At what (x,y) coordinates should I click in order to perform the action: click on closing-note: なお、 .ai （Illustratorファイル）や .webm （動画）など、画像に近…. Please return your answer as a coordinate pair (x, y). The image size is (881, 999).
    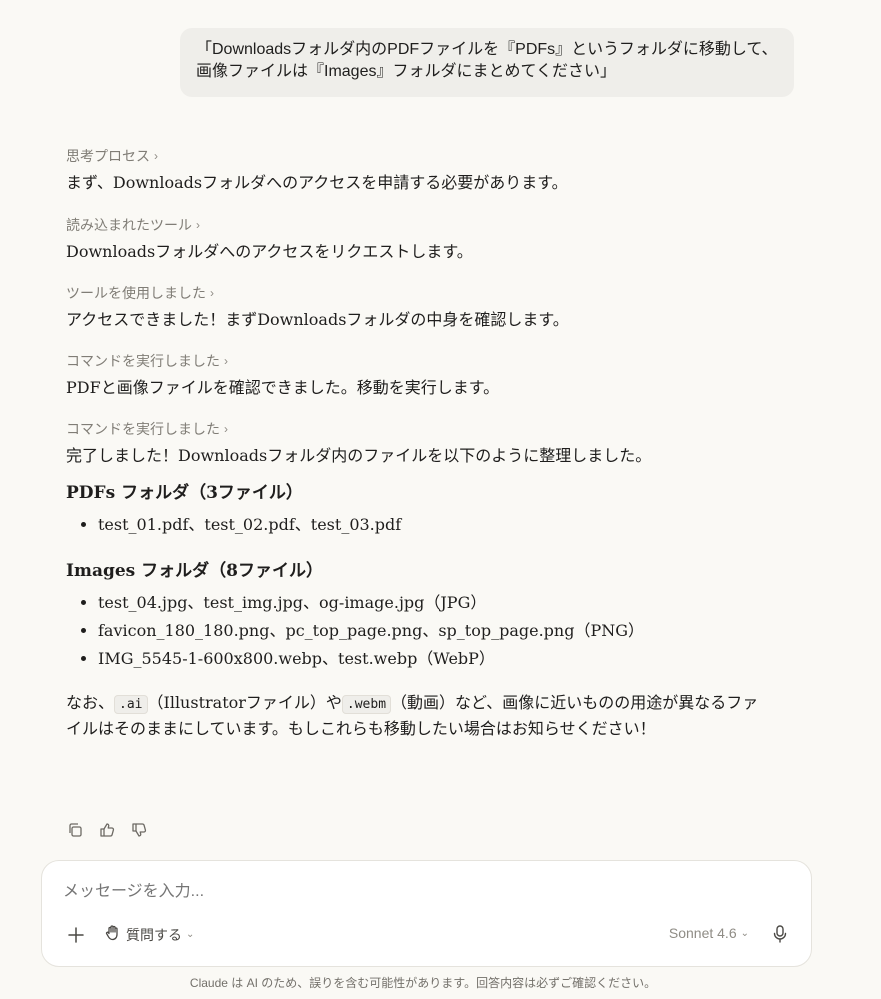
    Looking at the image, I should click on (416, 716).